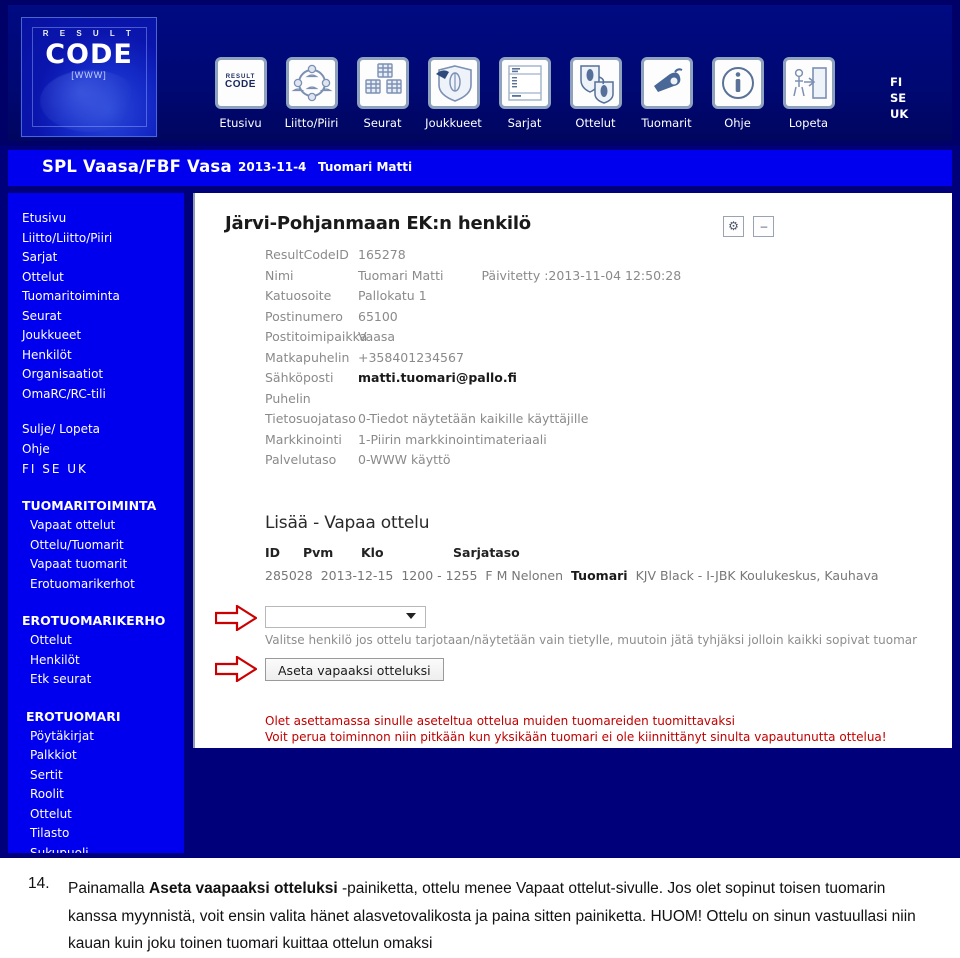 The width and height of the screenshot is (960, 958). What do you see at coordinates (96, 546) in the screenshot?
I see `sidebar-item-ottelu-tuomarit: Ottelu/Tuomarit` at bounding box center [96, 546].